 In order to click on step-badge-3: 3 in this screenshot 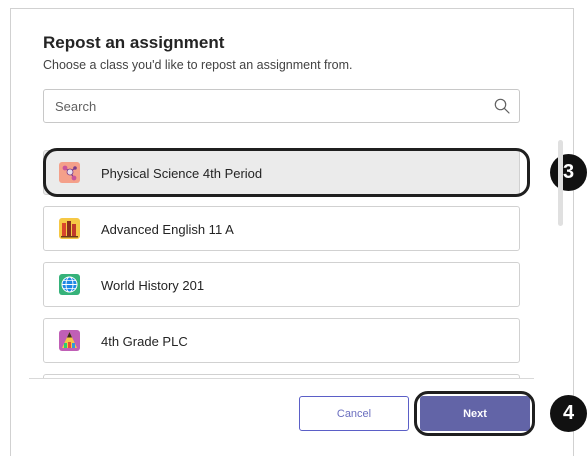, I will do `click(568, 172)`.